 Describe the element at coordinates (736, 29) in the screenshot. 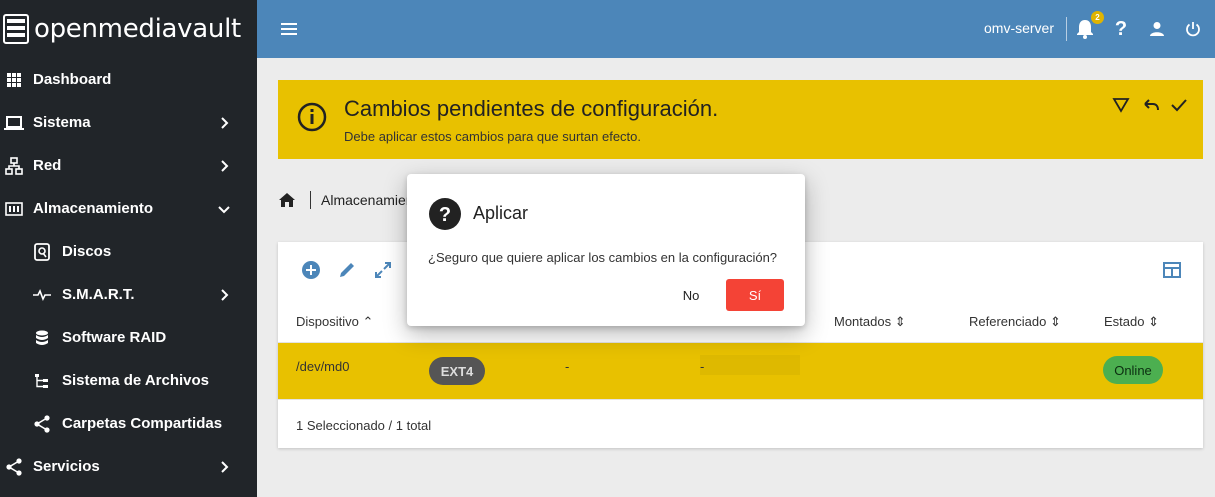

I see `top-bar: omv-server 2 ?` at that location.